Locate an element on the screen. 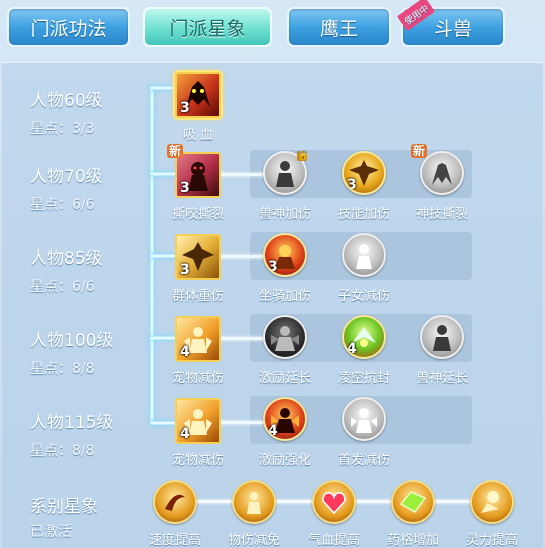 Image resolution: width=545 pixels, height=548 pixels. tab-beast-fight: 斗兽 使用中 is located at coordinates (450, 23).